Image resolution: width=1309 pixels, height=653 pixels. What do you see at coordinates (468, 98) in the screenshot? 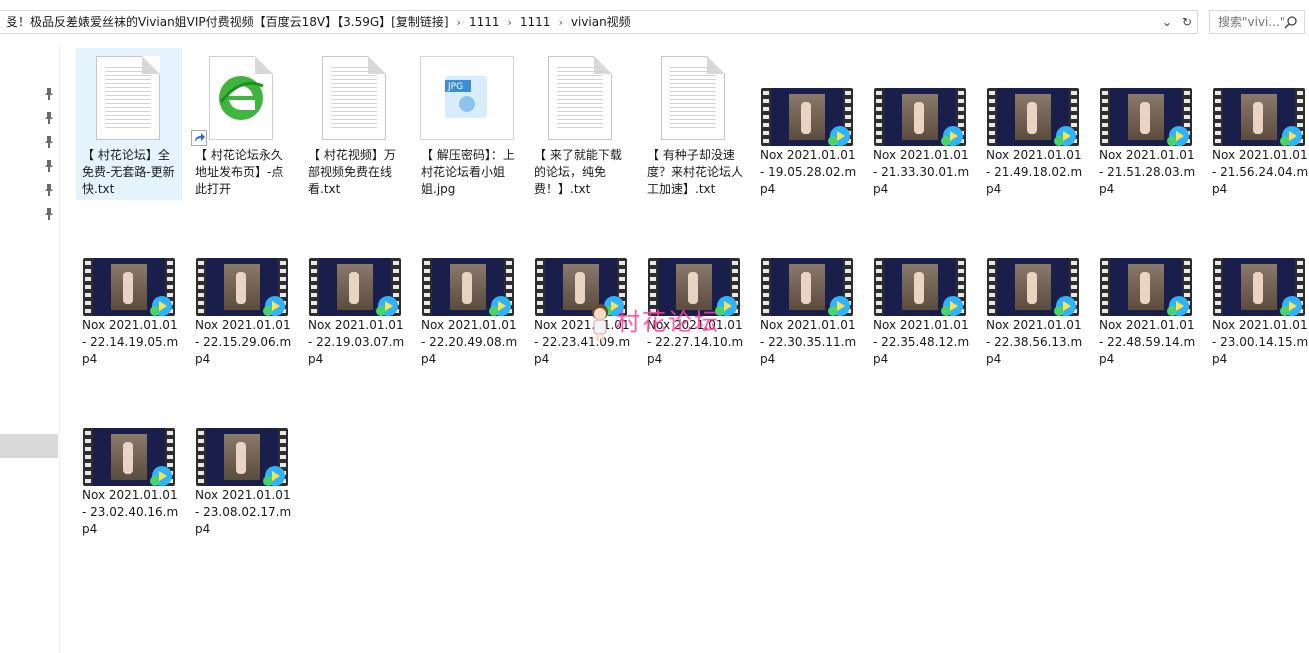
I see `jpg-file-icon: JPG` at bounding box center [468, 98].